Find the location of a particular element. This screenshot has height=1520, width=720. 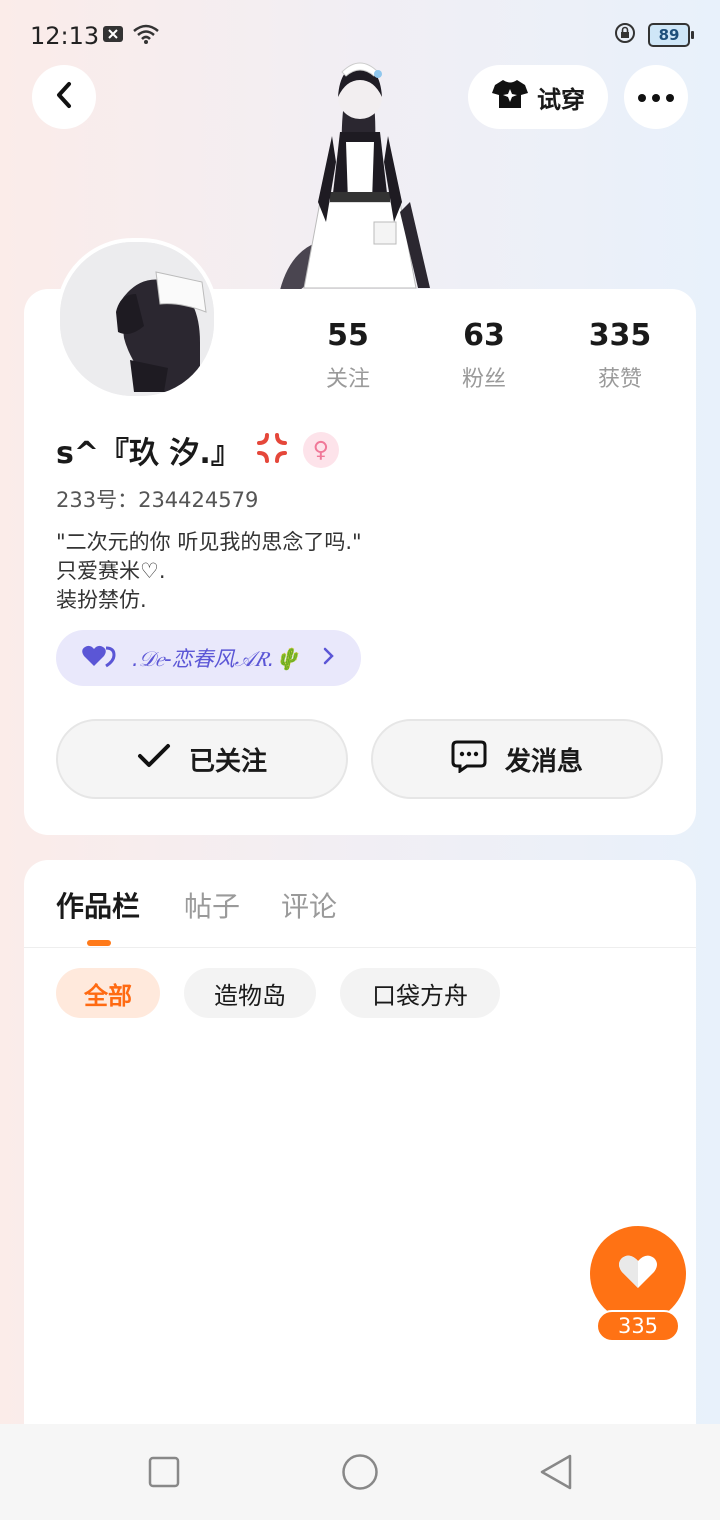

female-icon: ♀ is located at coordinates (320, 450).